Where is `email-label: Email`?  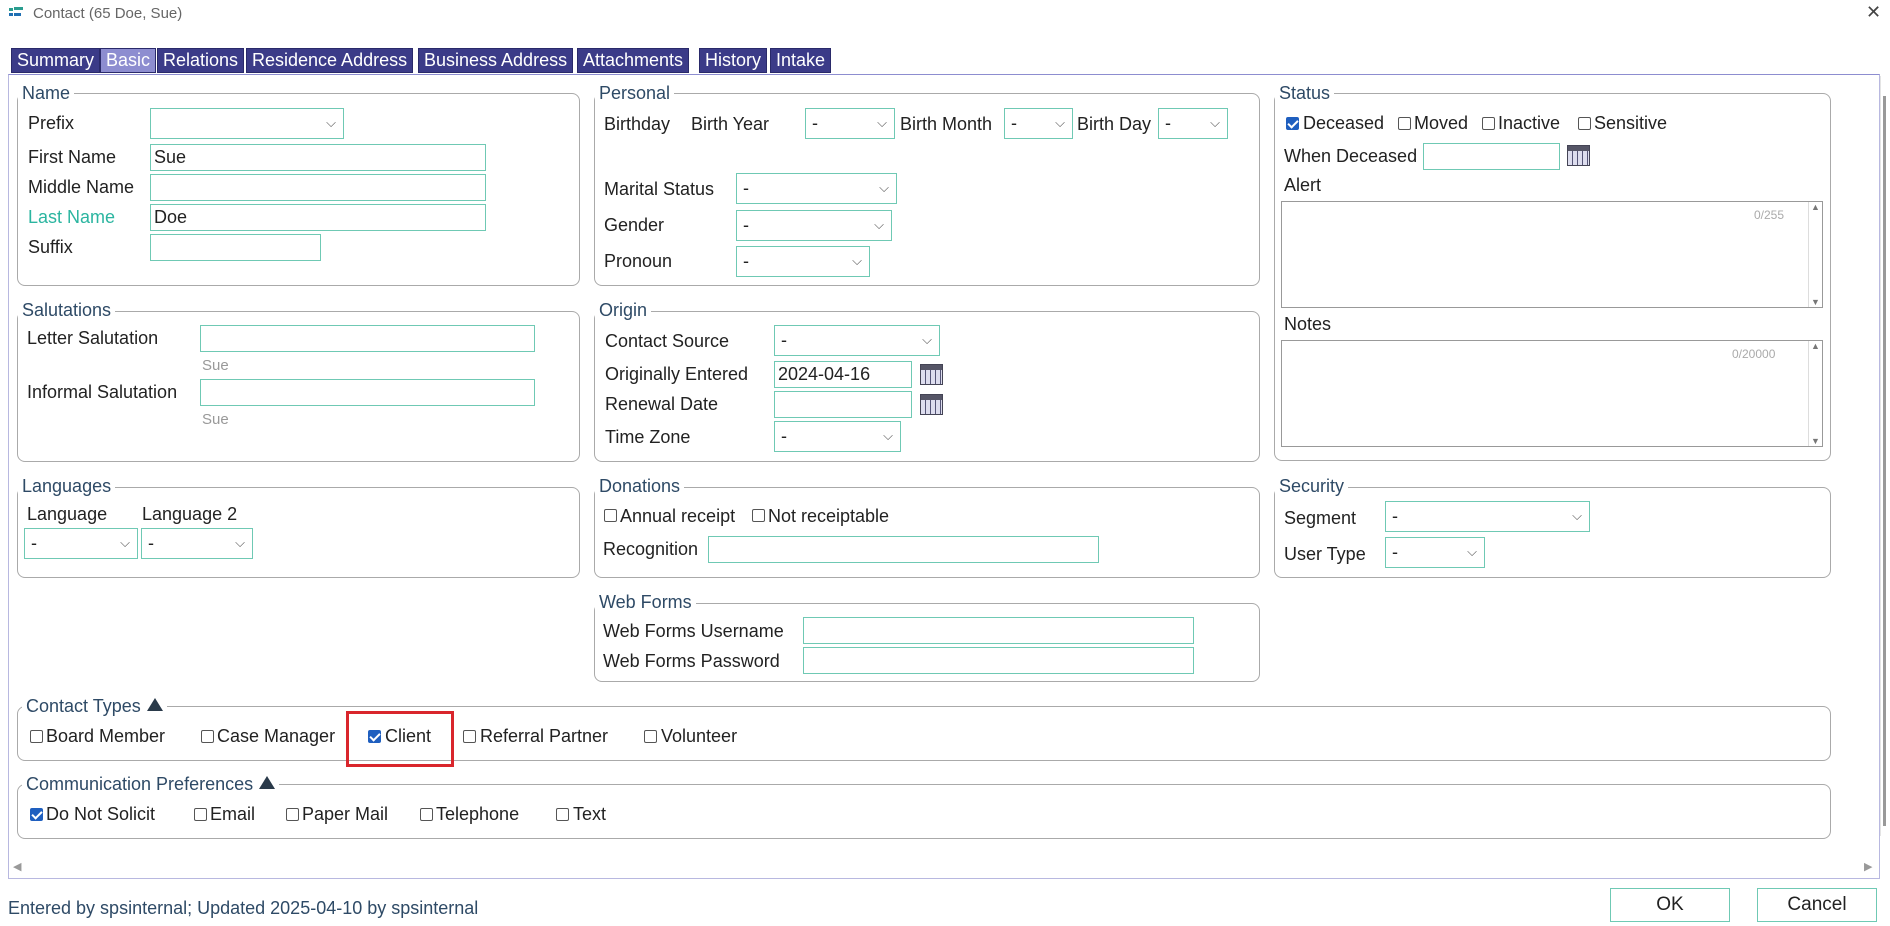
email-label: Email is located at coordinates (233, 814).